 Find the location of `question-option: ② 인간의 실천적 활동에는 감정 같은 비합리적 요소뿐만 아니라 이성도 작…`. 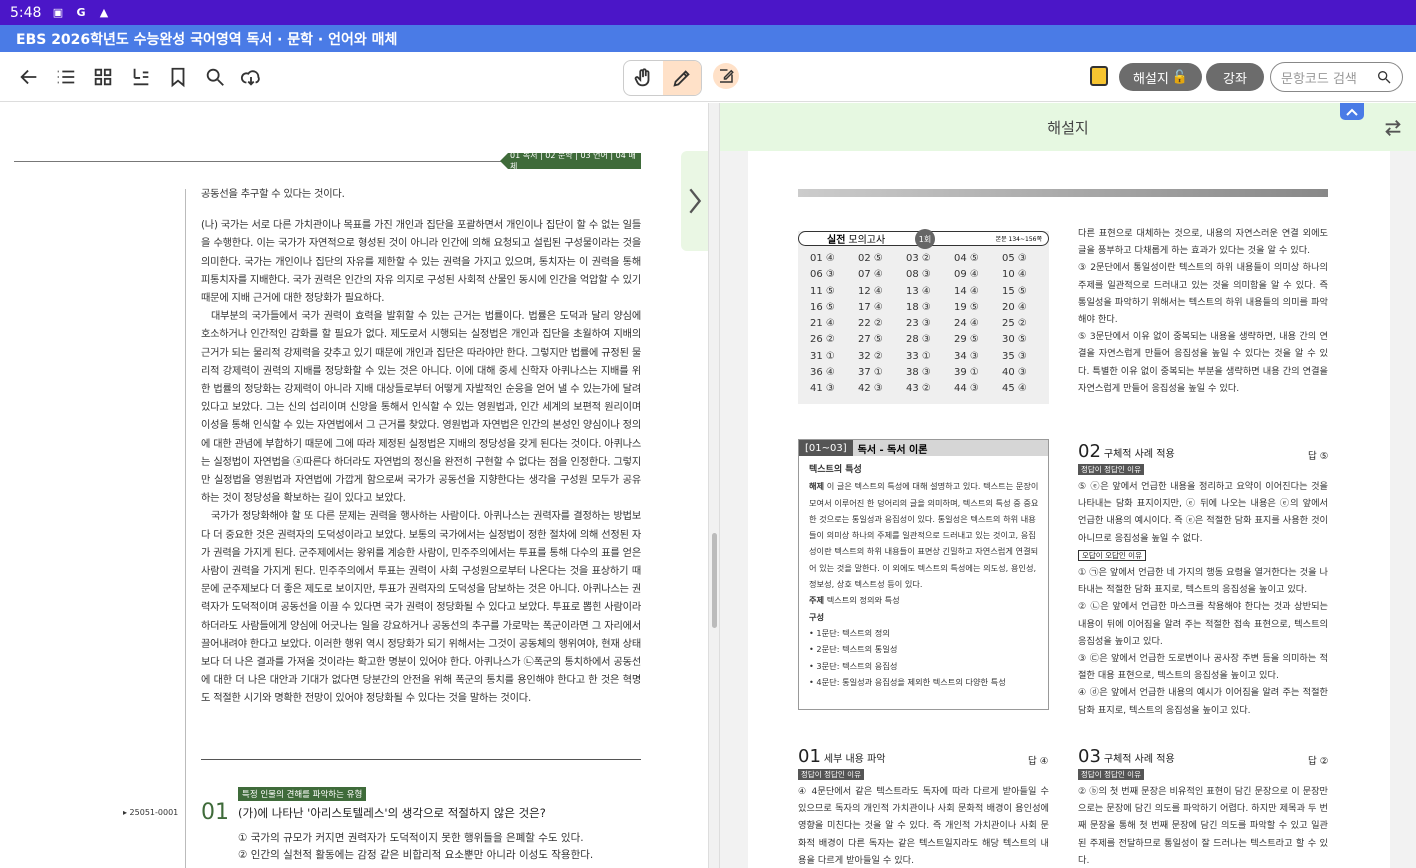

question-option: ② 인간의 실천적 활동에는 감정 같은 비합리적 요소뿐만 아니라 이성도 작… is located at coordinates (415, 854).